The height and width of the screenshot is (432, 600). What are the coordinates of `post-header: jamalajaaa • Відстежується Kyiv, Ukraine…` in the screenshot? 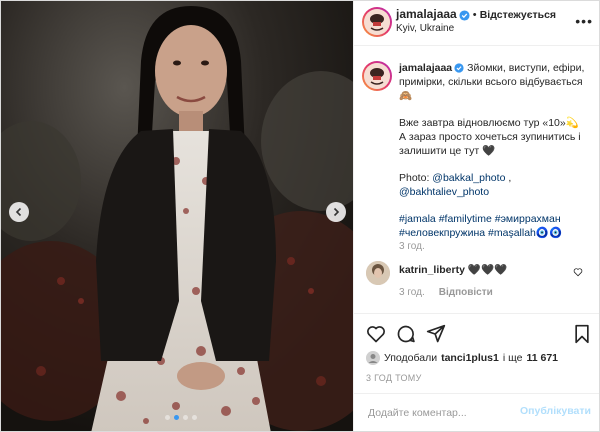 It's located at (476, 23).